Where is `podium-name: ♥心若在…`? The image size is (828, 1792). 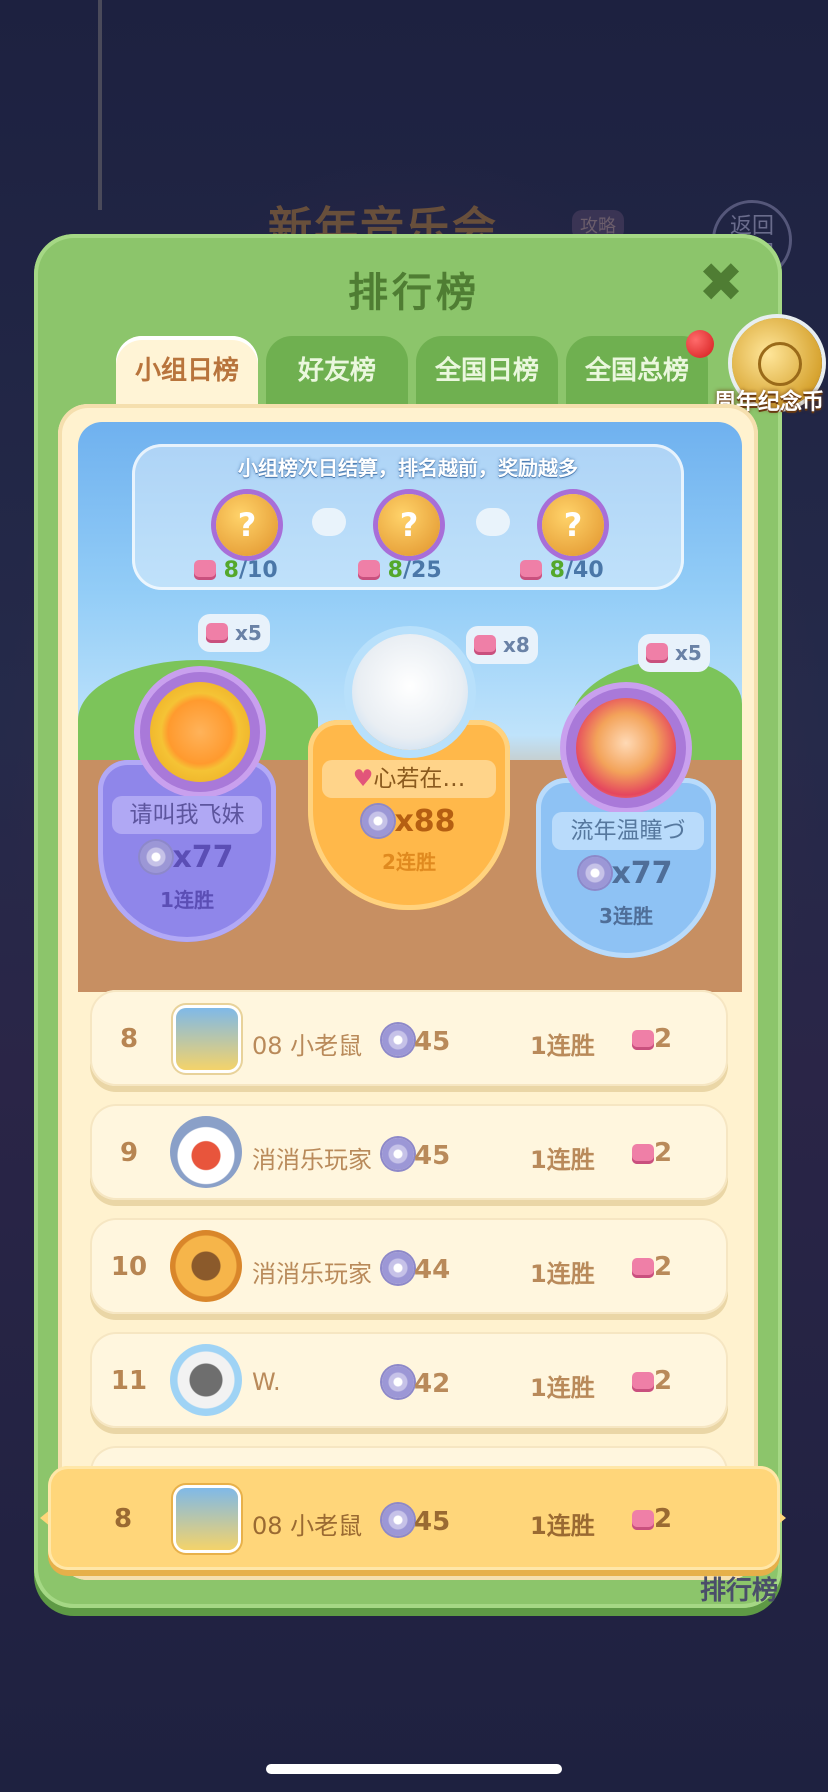 podium-name: ♥心若在… is located at coordinates (409, 779).